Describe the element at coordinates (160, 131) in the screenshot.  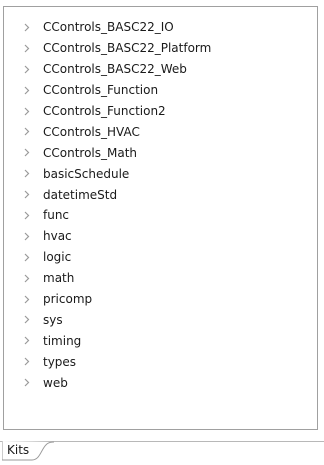
I see `tree-item-cc-hvac: CControls_HVAC` at that location.